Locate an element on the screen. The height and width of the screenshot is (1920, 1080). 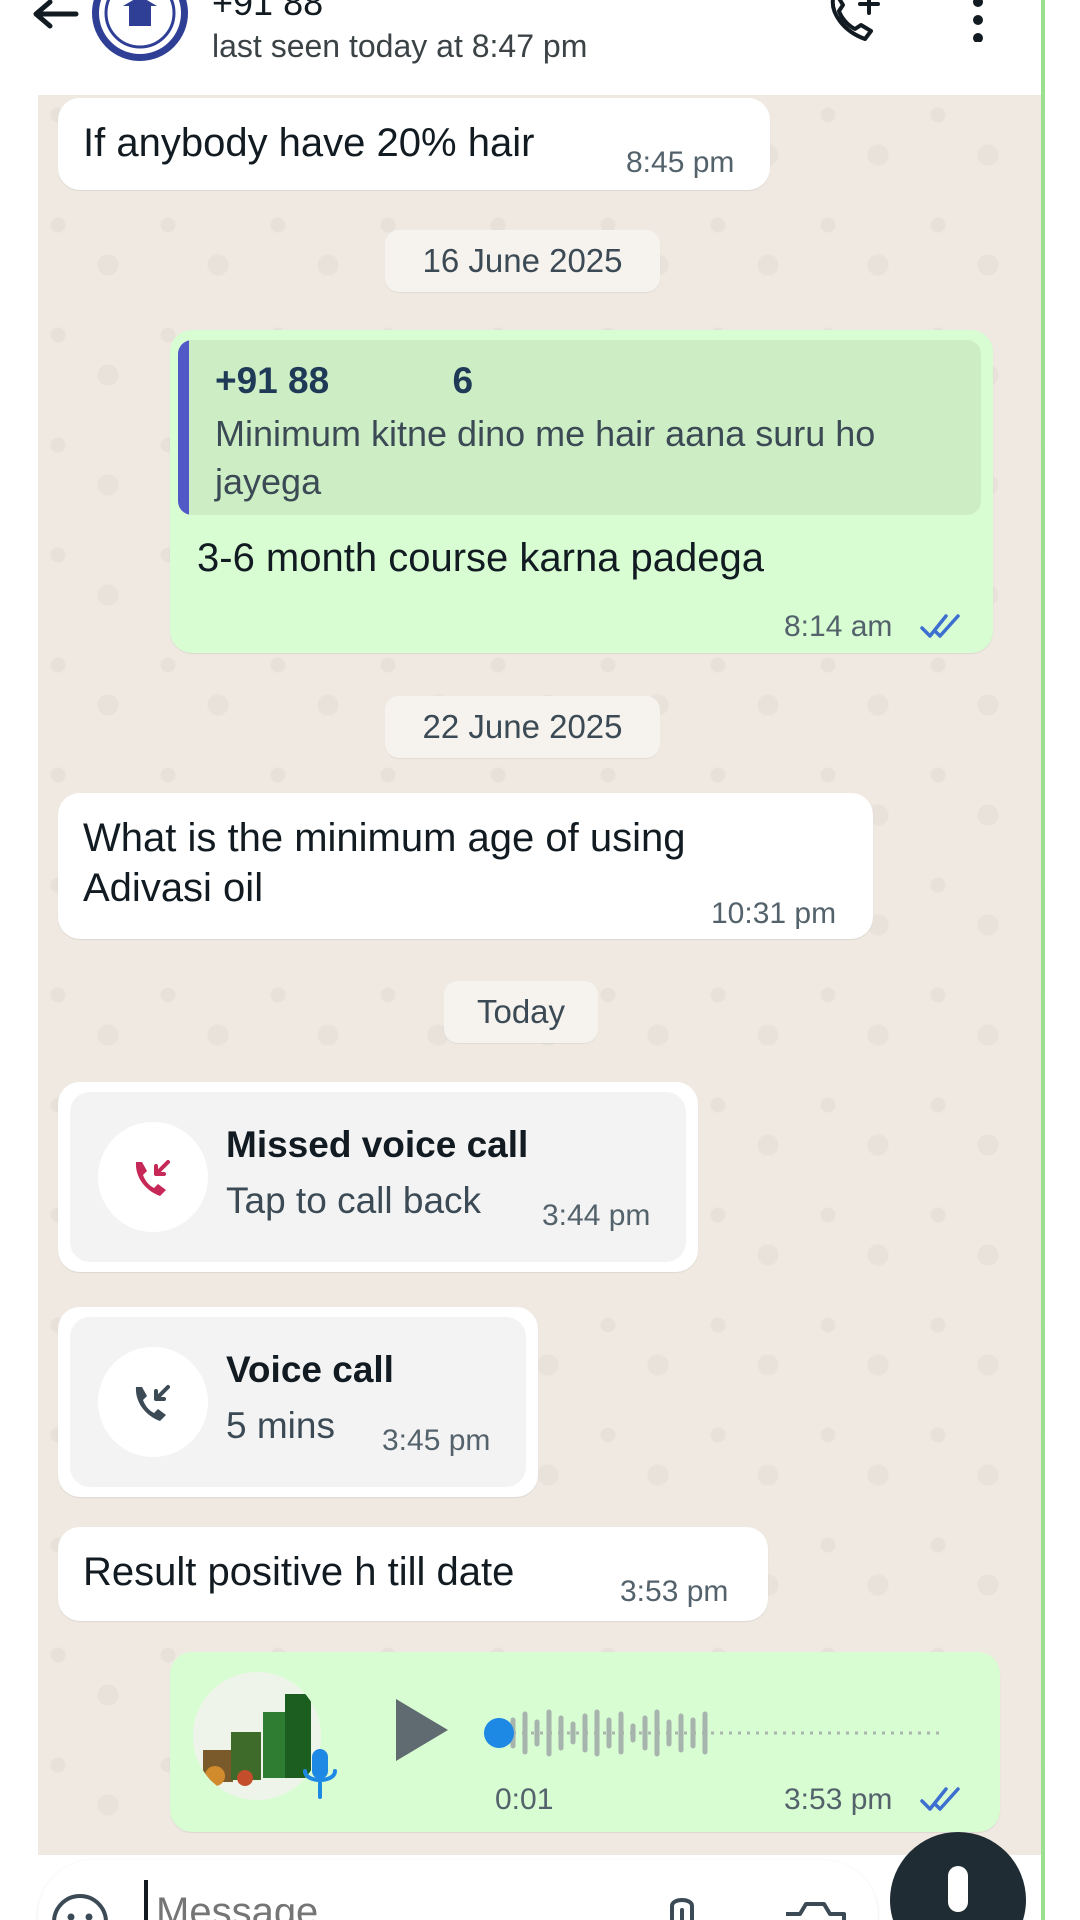
screen-edge is located at coordinates (1043, 960).